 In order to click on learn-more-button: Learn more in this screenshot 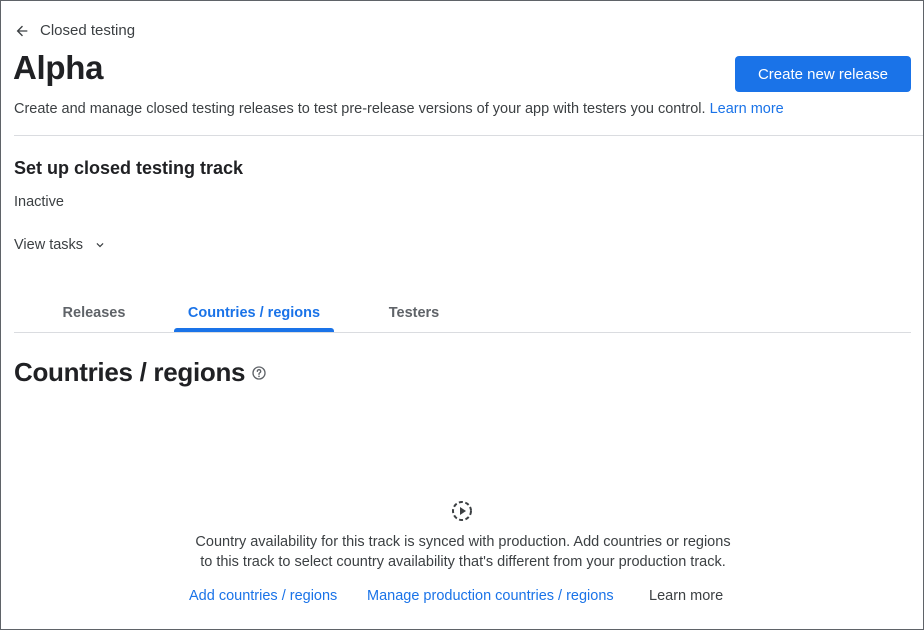, I will do `click(686, 596)`.